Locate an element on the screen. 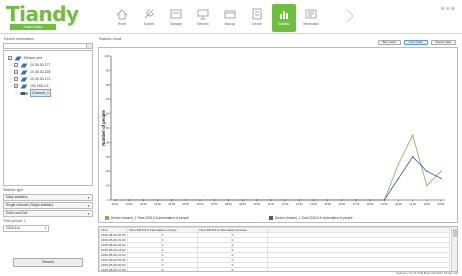 The width and height of the screenshot is (462, 276). tree-device-node: − 10.30.30.177 is located at coordinates (32, 65).